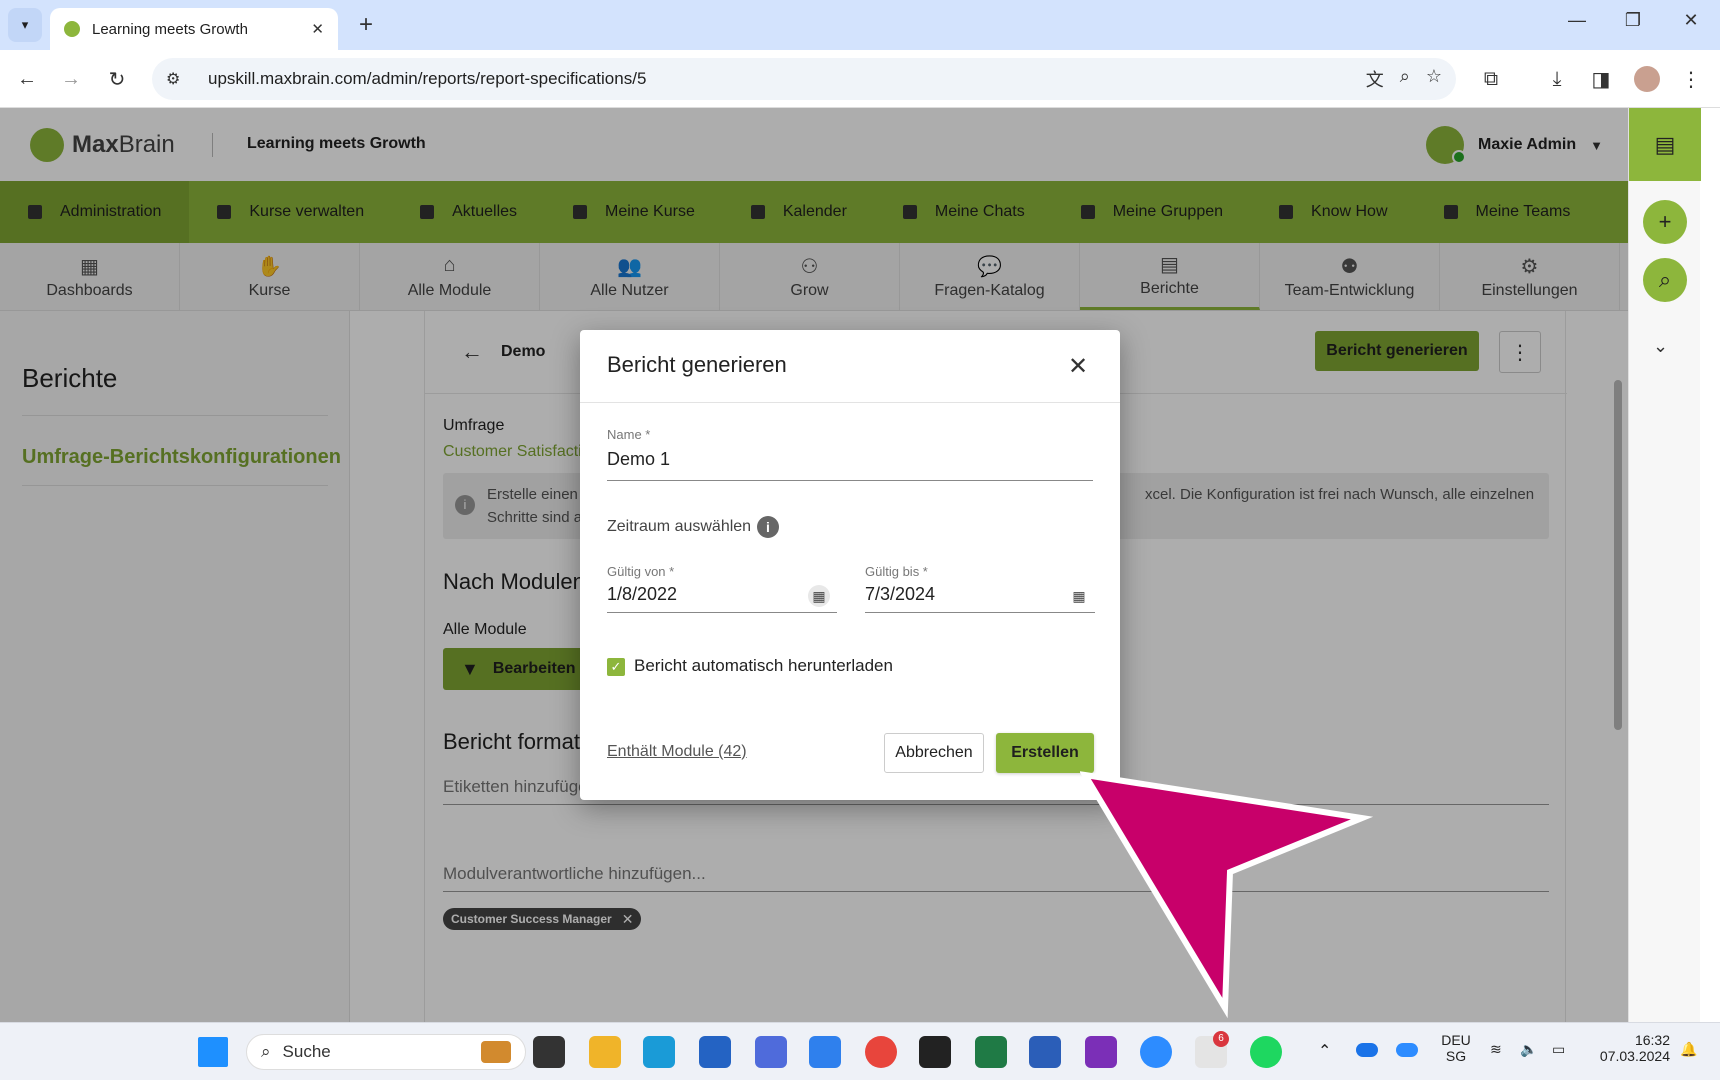  Describe the element at coordinates (1633, 20) in the screenshot. I see `restore-button: ❐` at that location.